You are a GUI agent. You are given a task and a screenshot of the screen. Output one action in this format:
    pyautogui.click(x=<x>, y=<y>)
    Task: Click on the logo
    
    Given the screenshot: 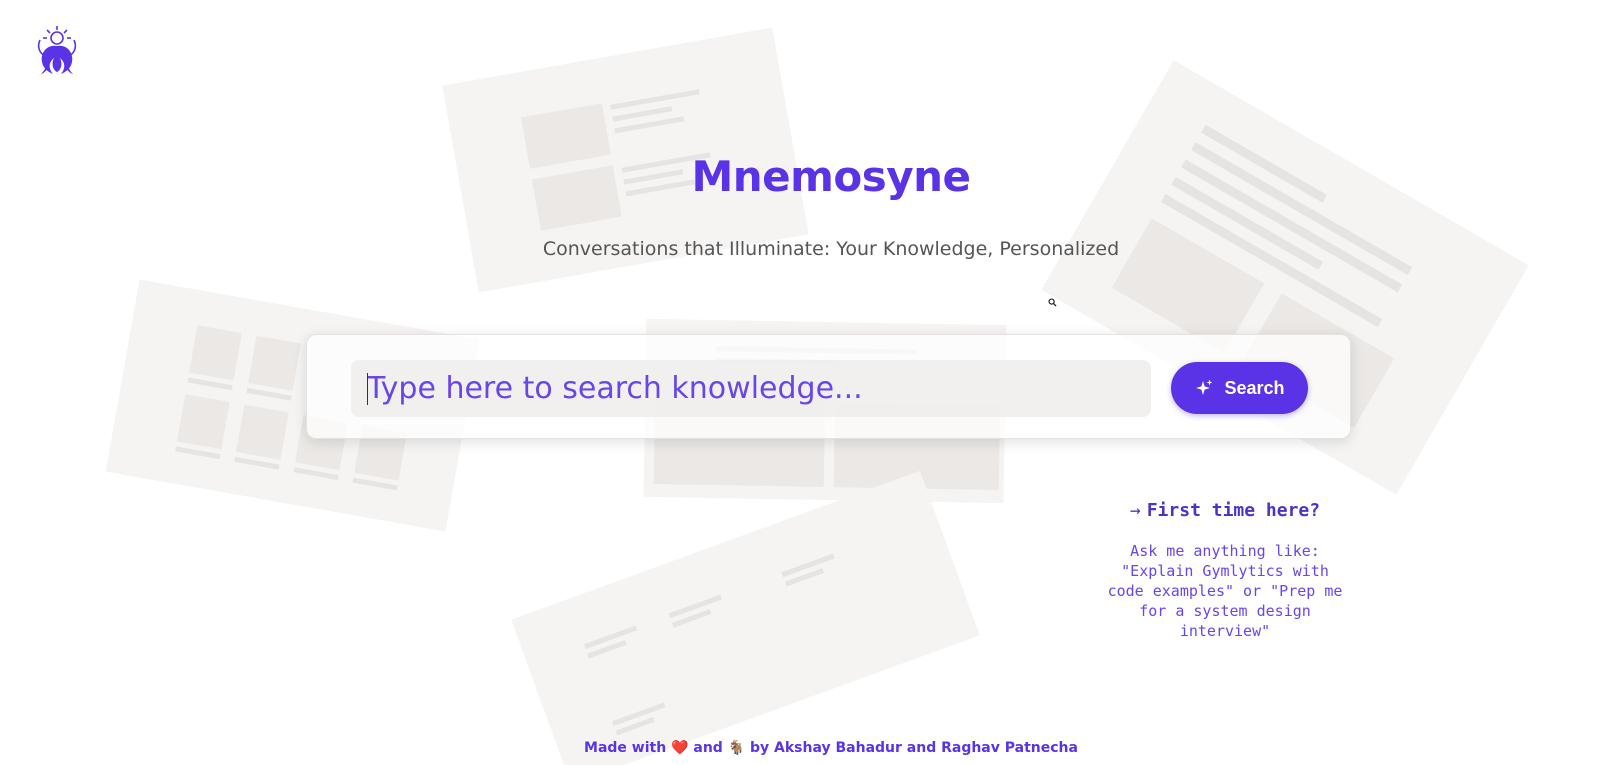 What is the action you would take?
    pyautogui.click(x=57, y=50)
    